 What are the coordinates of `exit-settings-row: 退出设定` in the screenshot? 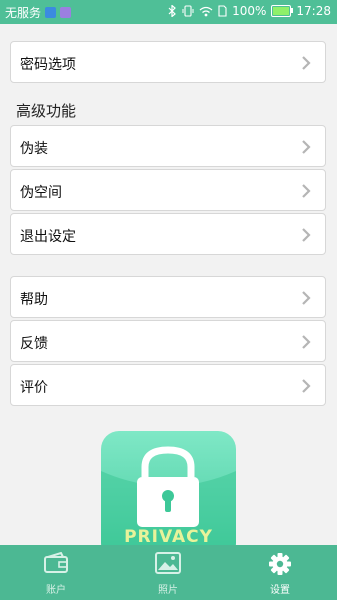 It's located at (168, 234).